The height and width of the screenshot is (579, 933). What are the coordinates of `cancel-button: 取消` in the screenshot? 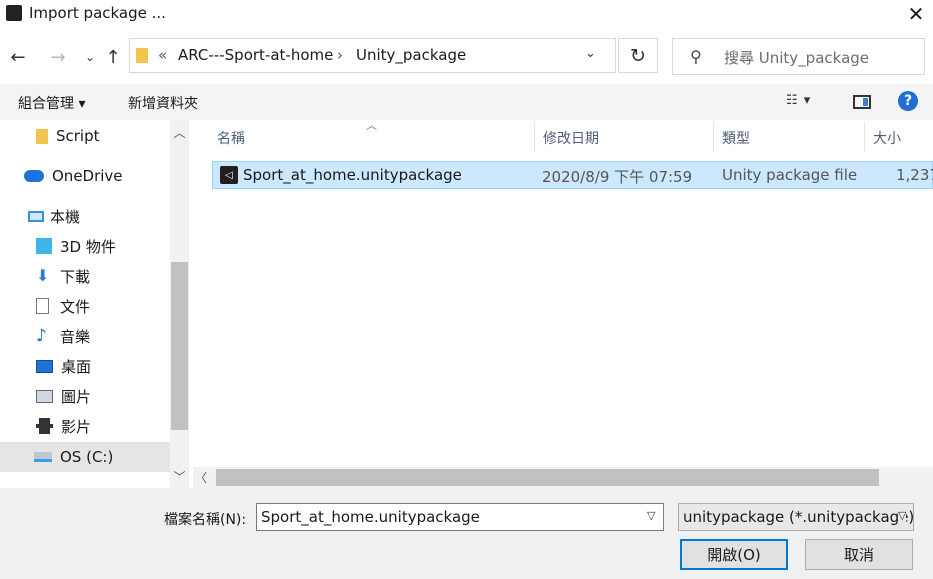 It's located at (859, 554).